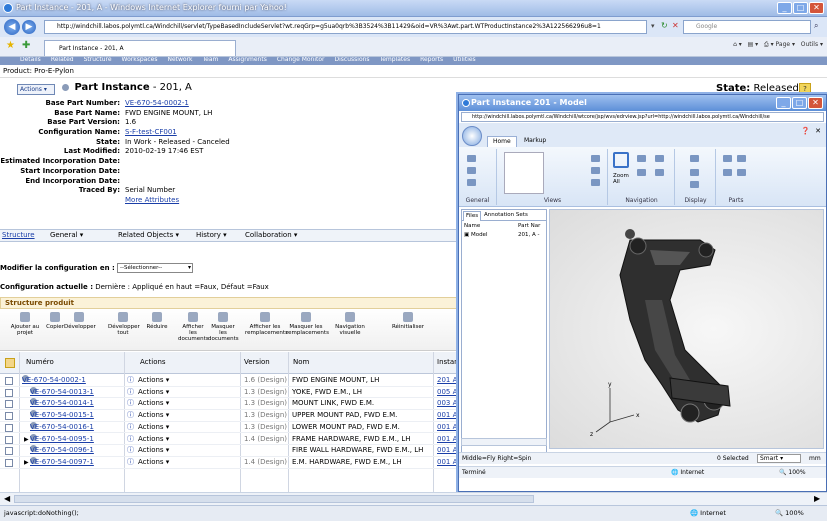 This screenshot has height=521, width=827. What do you see at coordinates (350, 324) in the screenshot?
I see `toolbar-button: Navigation visuelle` at bounding box center [350, 324].